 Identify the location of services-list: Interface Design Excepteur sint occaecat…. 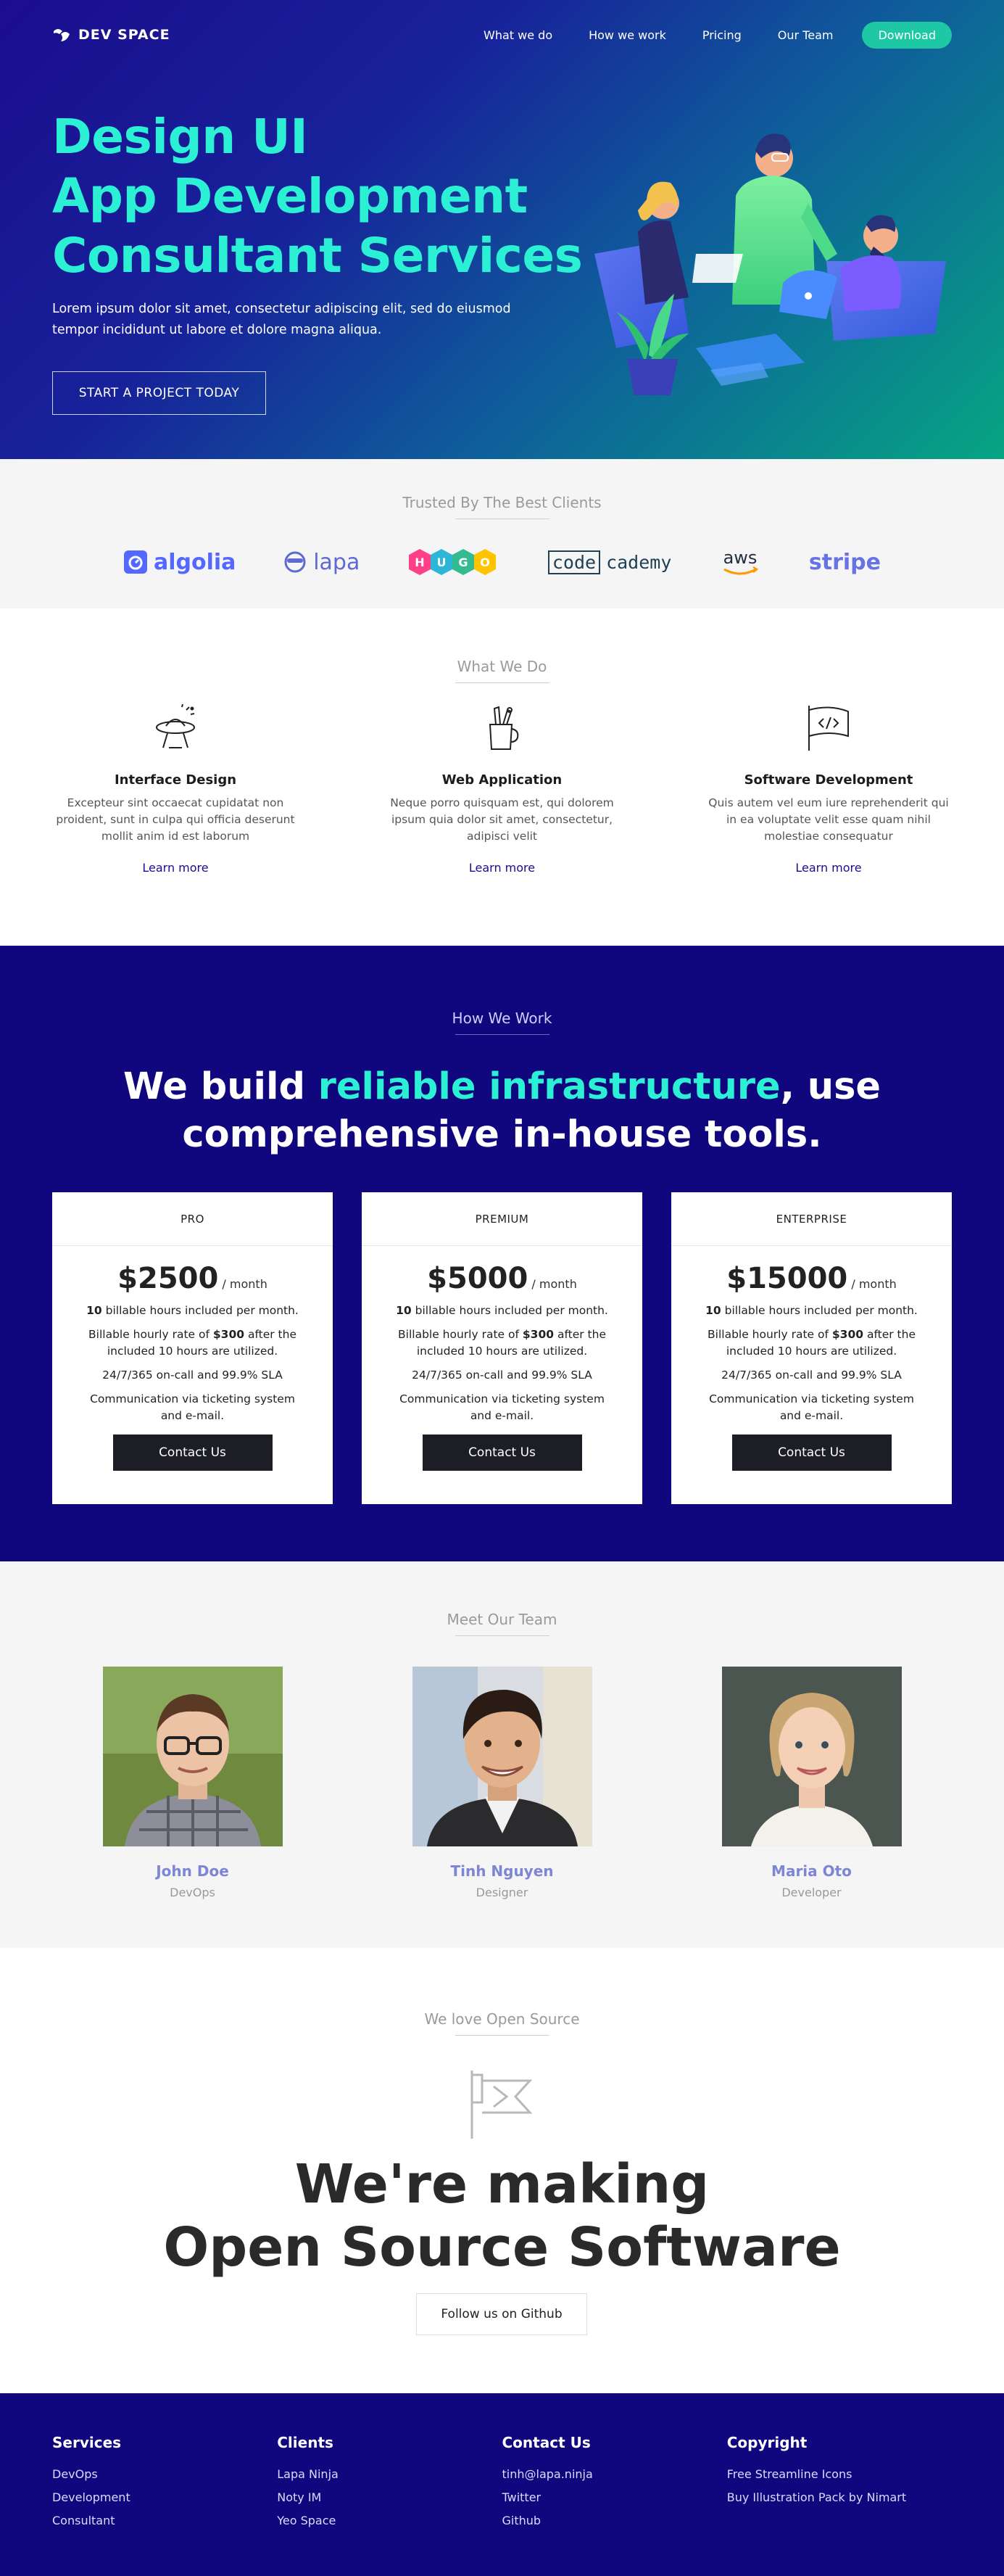
(502, 789).